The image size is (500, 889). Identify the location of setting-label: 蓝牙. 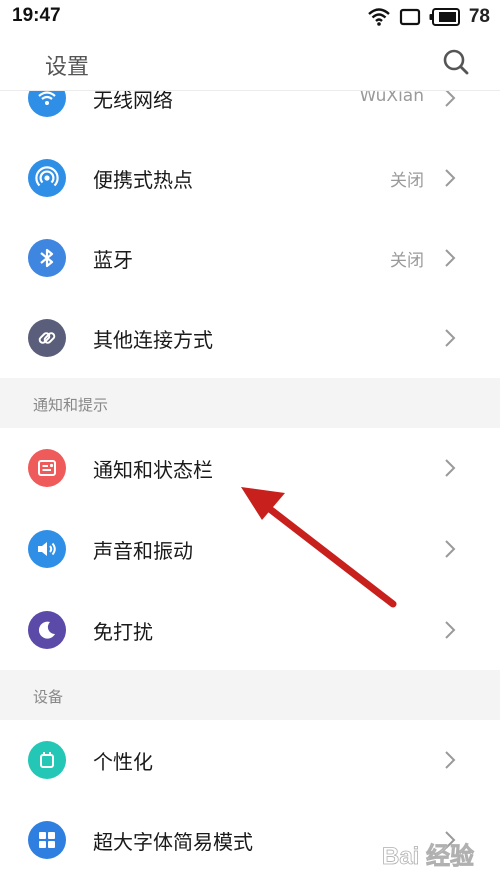
(113, 260).